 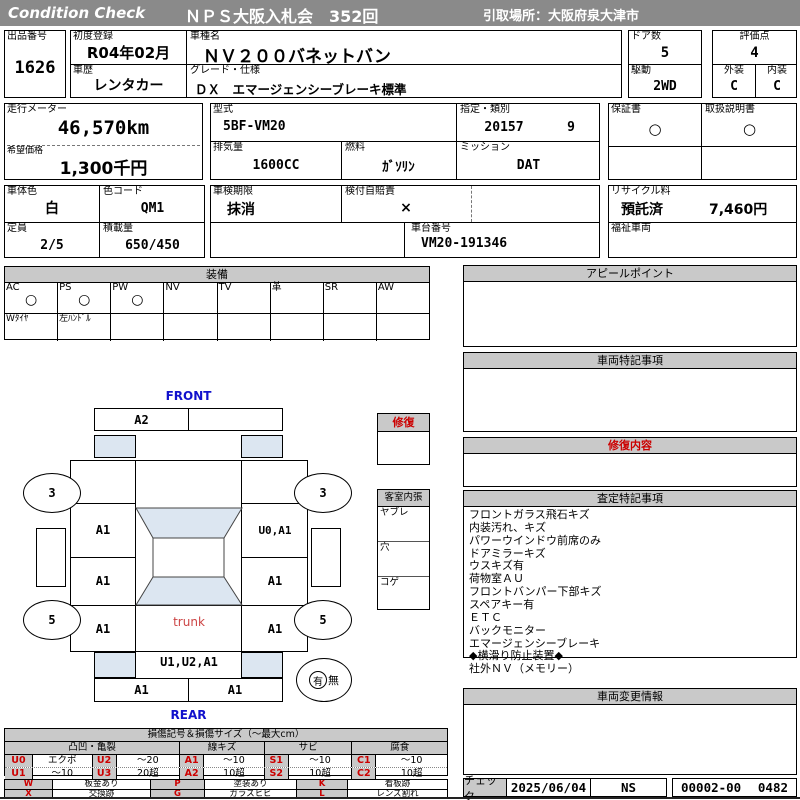 What do you see at coordinates (403, 498) in the screenshot?
I see `cabin-interior-title: 客室内張` at bounding box center [403, 498].